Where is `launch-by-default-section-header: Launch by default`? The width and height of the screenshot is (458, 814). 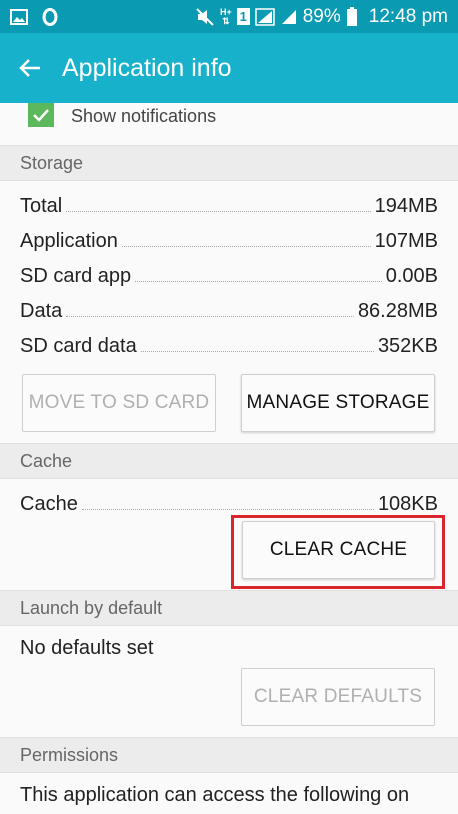 launch-by-default-section-header: Launch by default is located at coordinates (229, 608).